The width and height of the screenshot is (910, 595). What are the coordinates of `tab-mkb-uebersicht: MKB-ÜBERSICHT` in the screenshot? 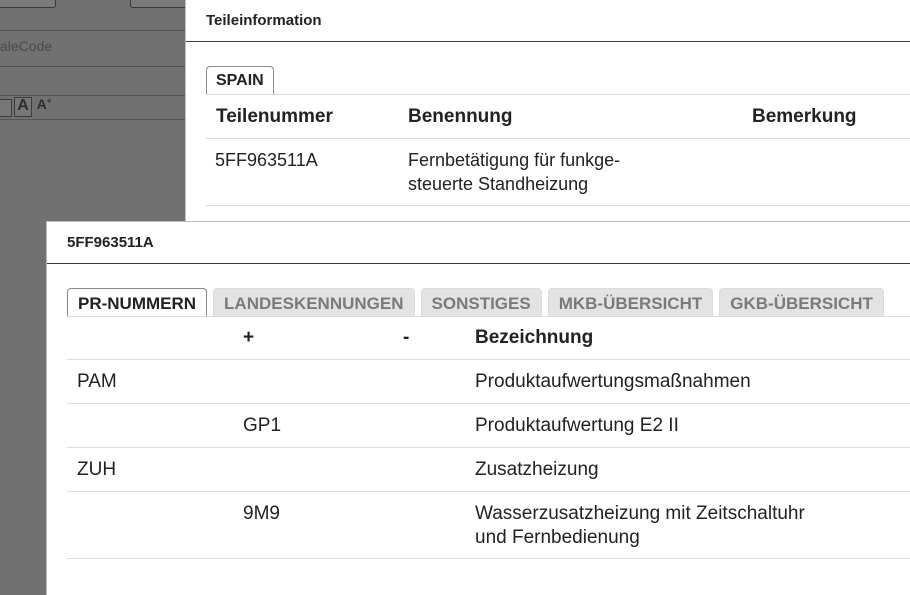 It's located at (630, 302).